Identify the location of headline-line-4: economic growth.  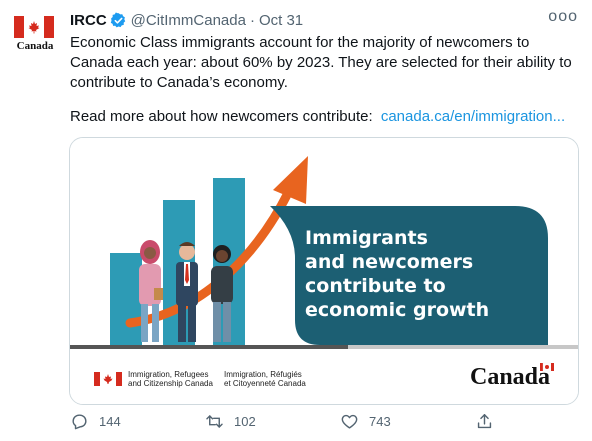
(397, 310).